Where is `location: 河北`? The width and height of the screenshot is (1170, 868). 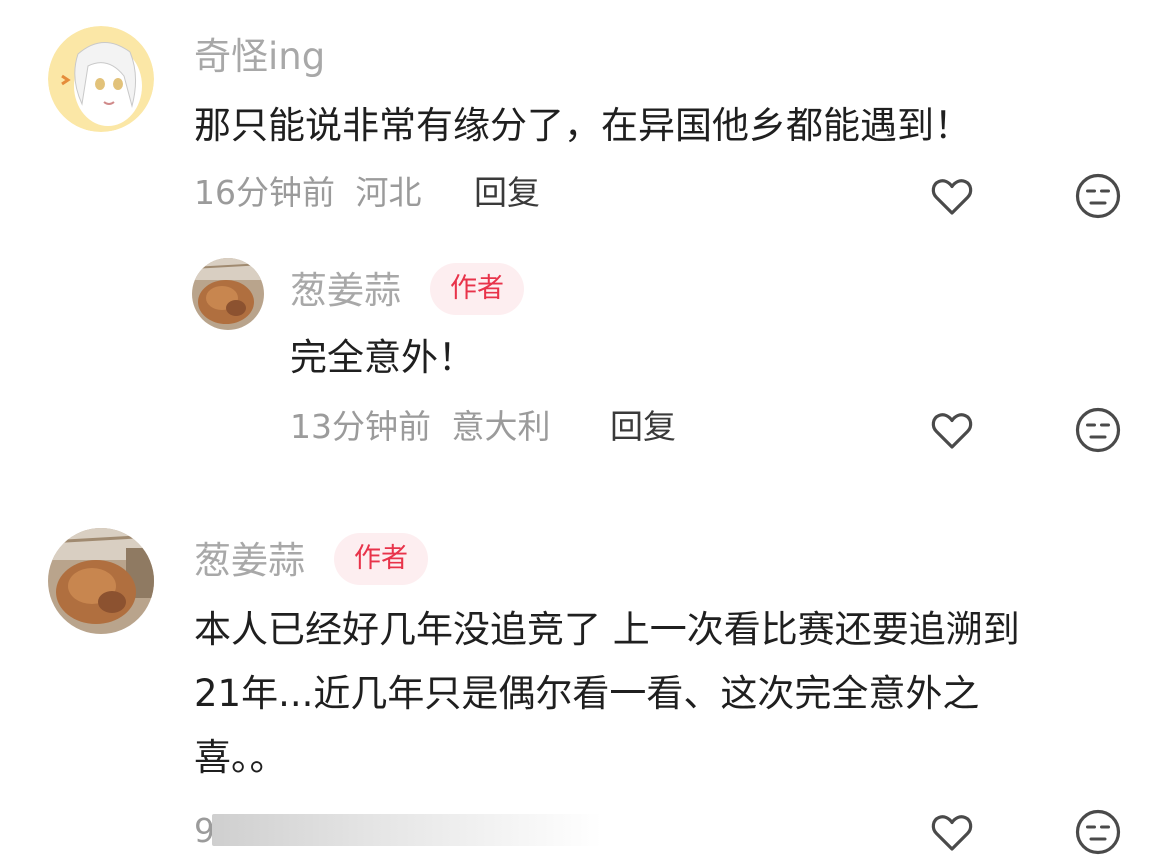 location: 河北 is located at coordinates (388, 192).